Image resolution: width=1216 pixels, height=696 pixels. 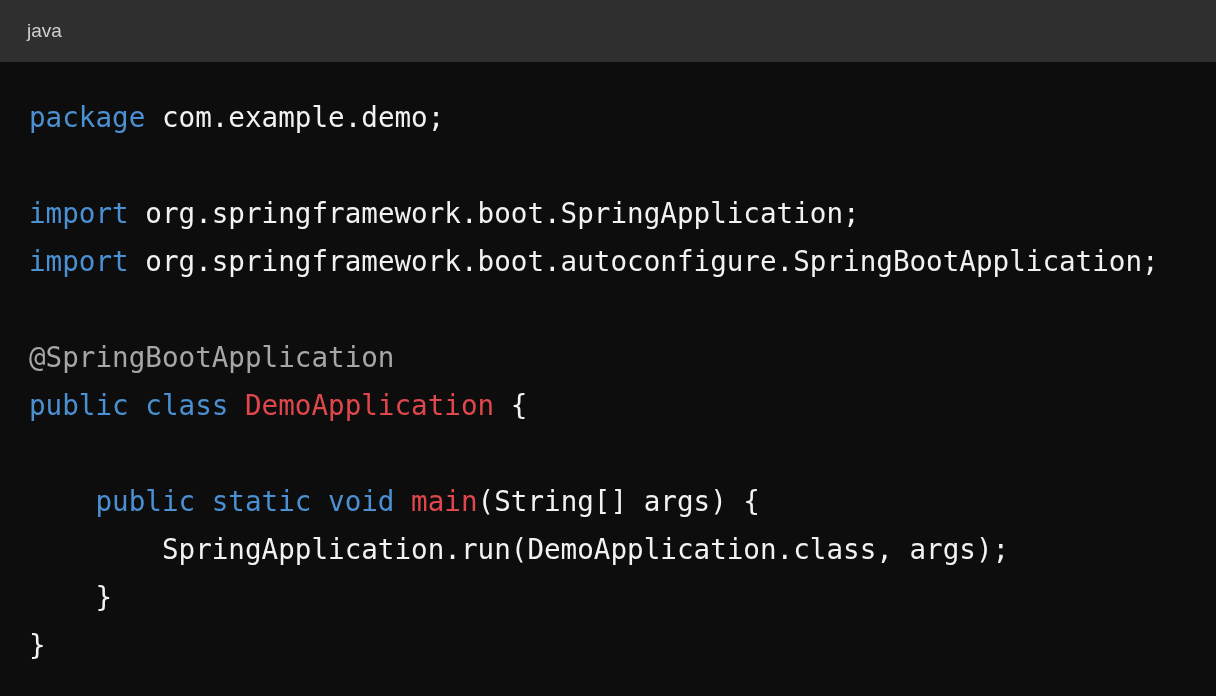 I want to click on code-line: public class DemoApplication {, so click(x=278, y=406).